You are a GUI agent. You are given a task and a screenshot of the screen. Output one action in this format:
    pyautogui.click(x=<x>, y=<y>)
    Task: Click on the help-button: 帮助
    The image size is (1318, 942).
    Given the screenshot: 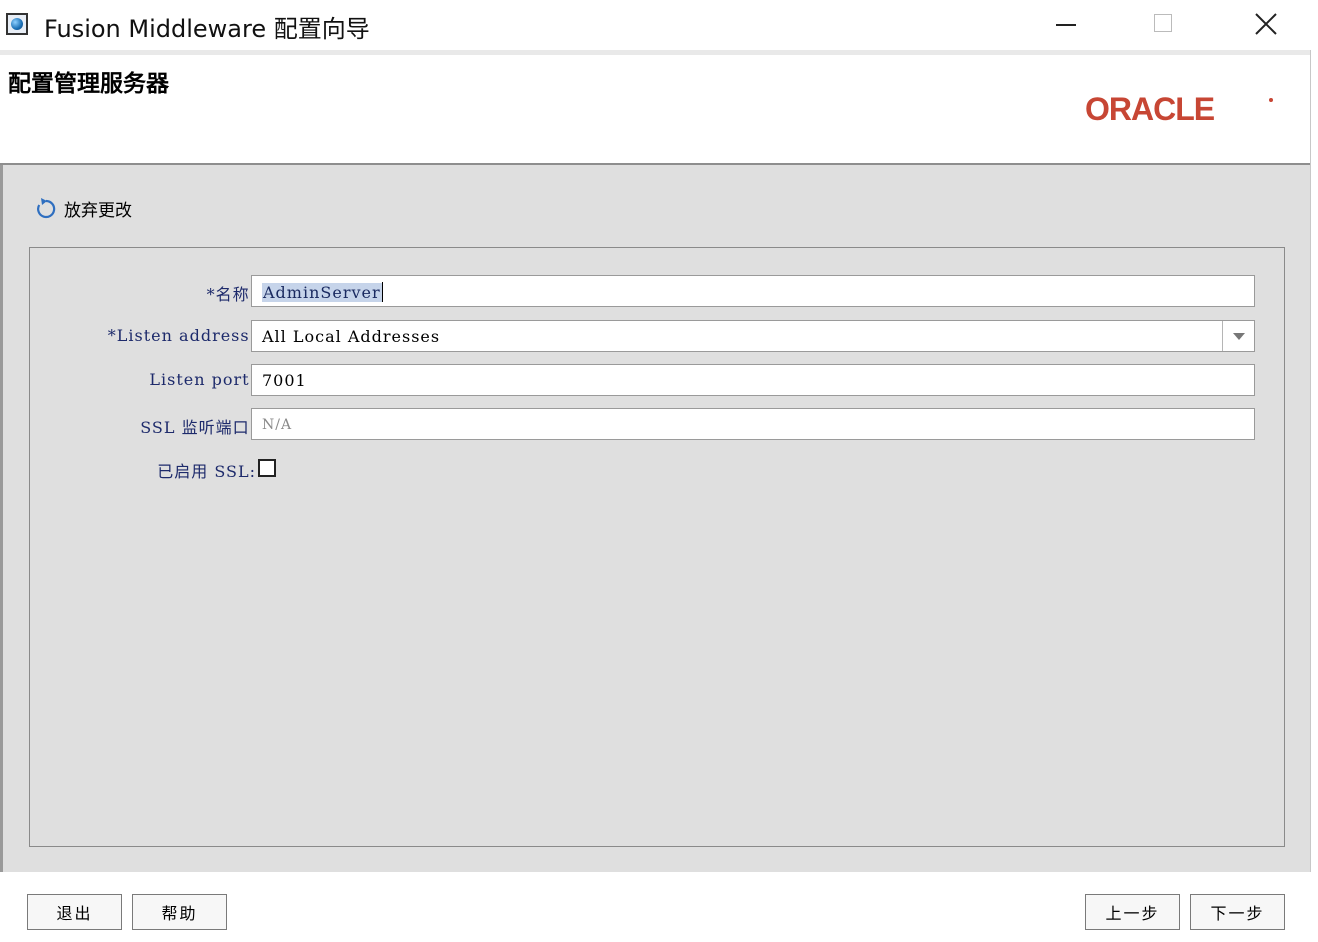 What is the action you would take?
    pyautogui.click(x=179, y=912)
    